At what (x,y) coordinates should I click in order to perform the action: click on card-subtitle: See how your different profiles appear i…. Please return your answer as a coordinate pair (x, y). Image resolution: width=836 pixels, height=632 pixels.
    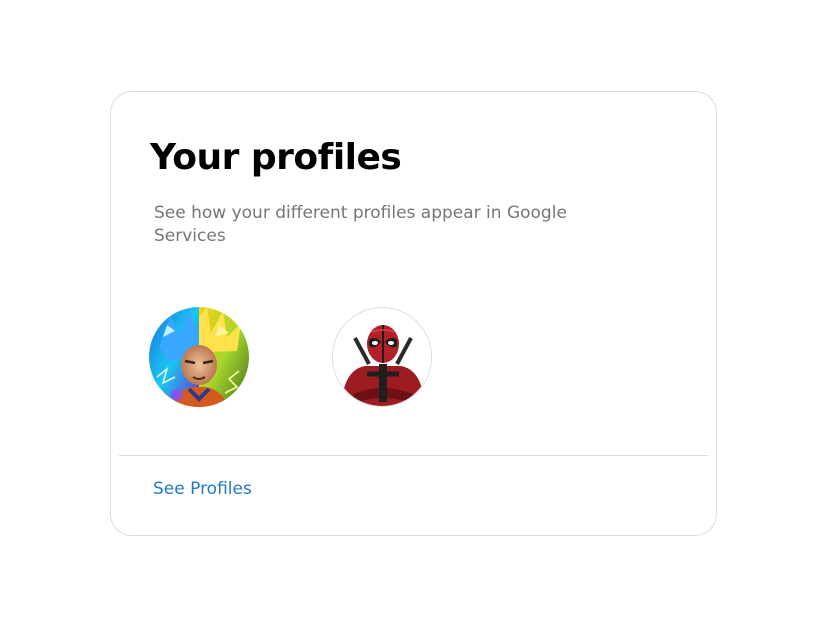
    Looking at the image, I should click on (360, 224).